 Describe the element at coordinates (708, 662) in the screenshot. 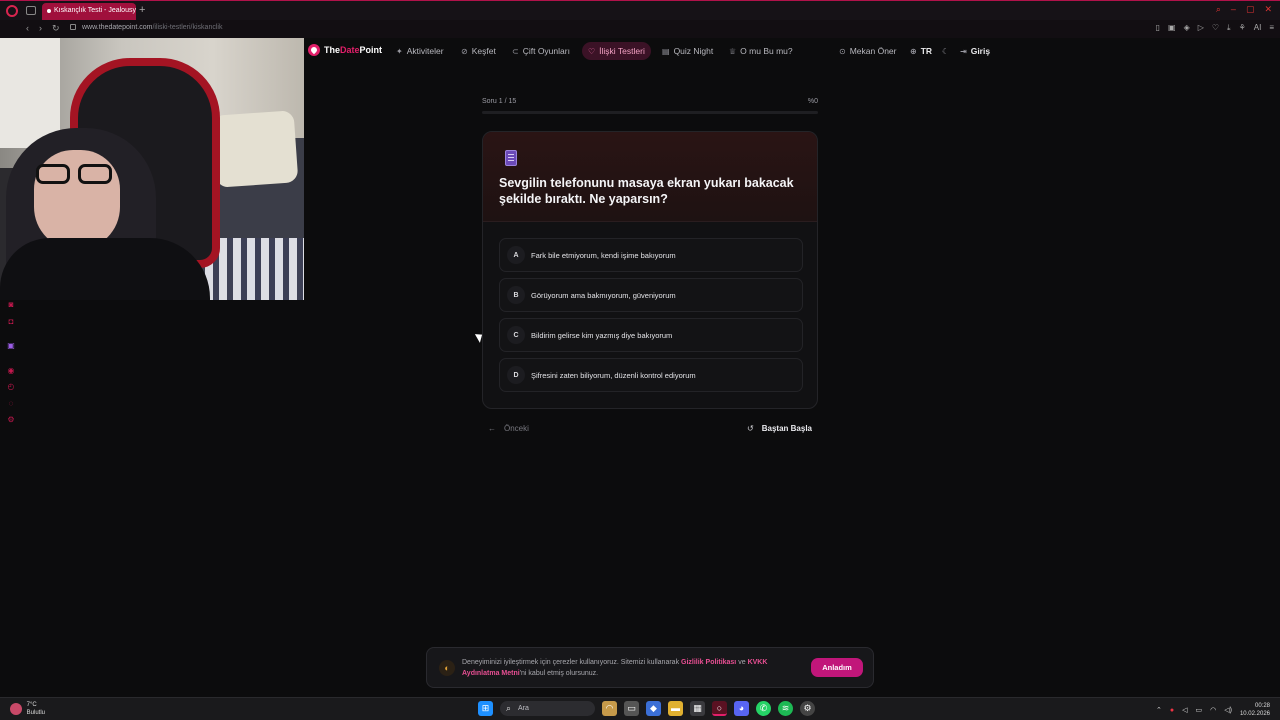

I see `privacy-policy-link: Gizlilik Politikası` at that location.